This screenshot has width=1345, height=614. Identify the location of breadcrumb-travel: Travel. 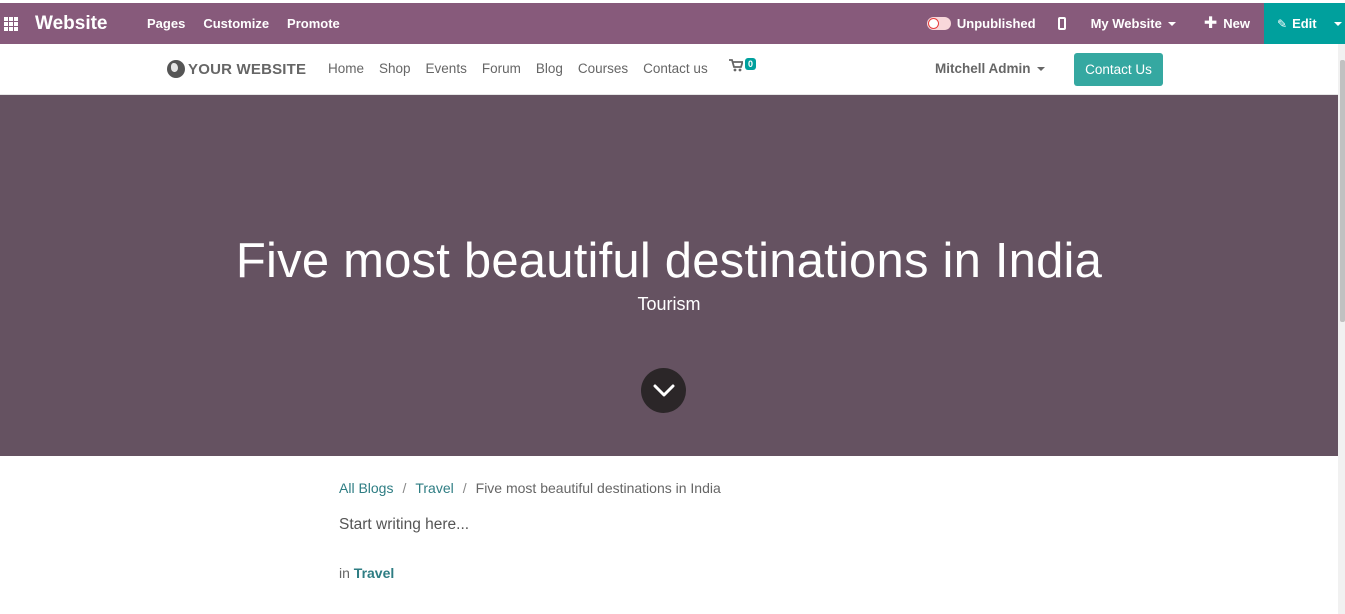
(434, 488).